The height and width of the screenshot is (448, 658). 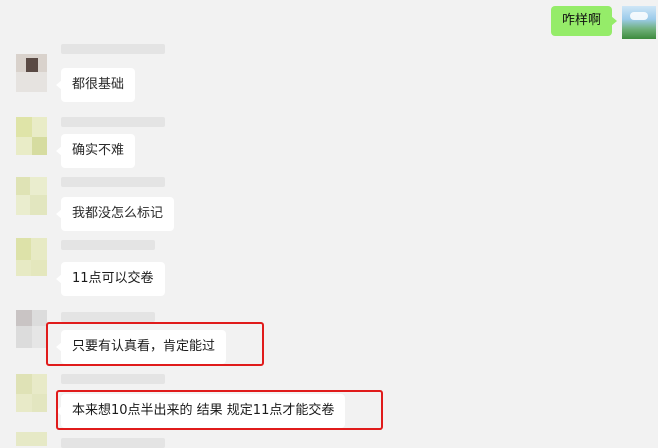 I want to click on message-text: 确实不难, so click(x=98, y=150).